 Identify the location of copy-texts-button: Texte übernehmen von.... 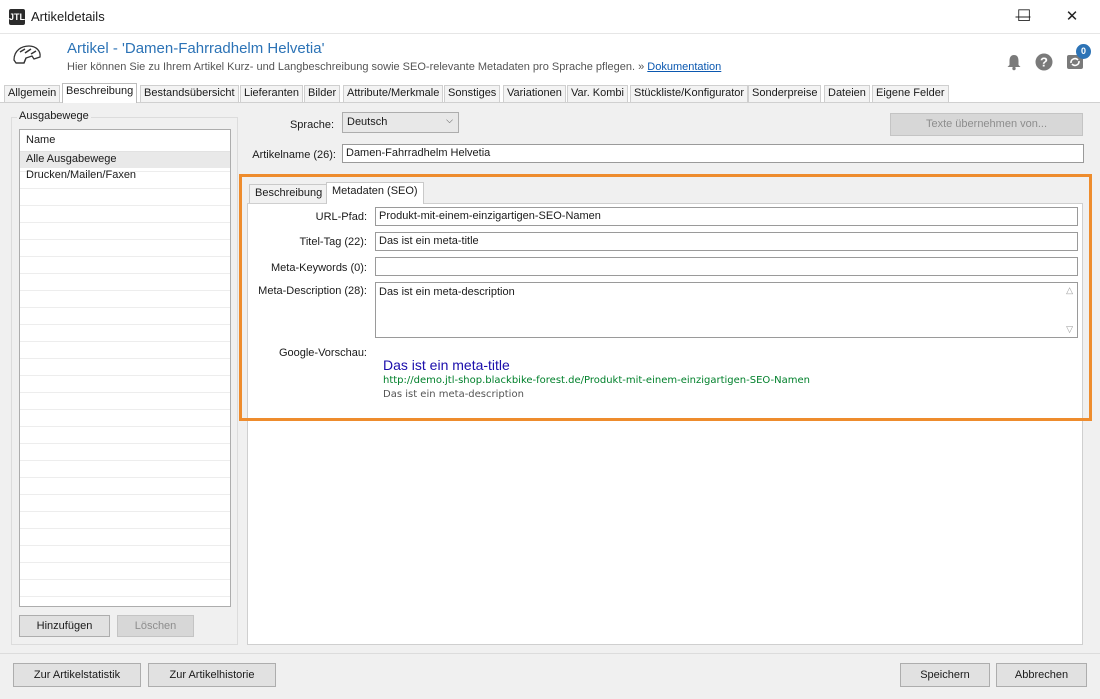
(986, 124).